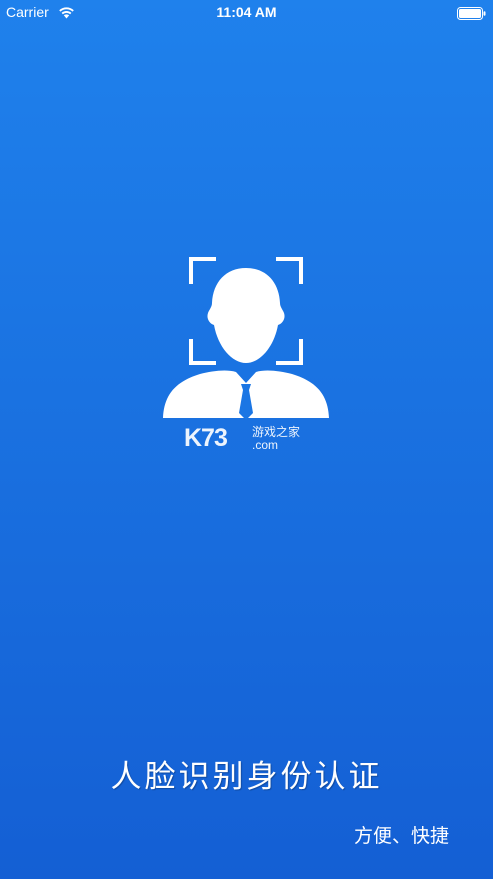  Describe the element at coordinates (206, 438) in the screenshot. I see `watermark-brand: K73` at that location.